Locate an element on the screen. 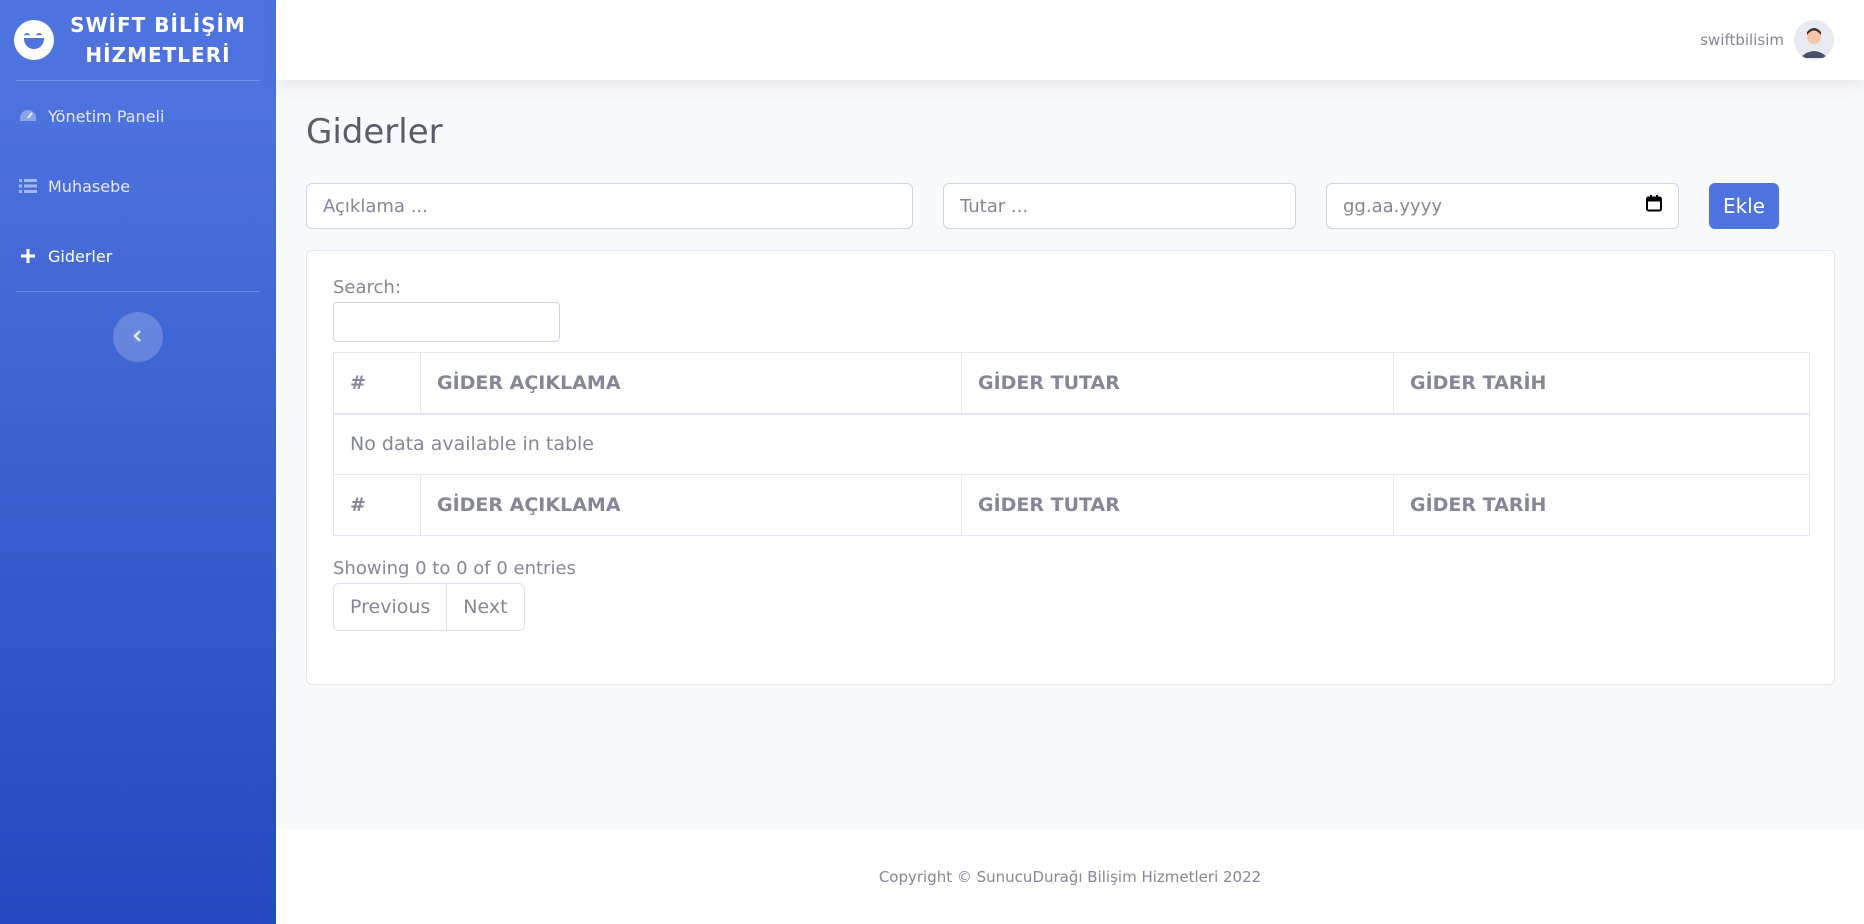  date-placeholder: gg.aa.yyyy is located at coordinates (1392, 206).